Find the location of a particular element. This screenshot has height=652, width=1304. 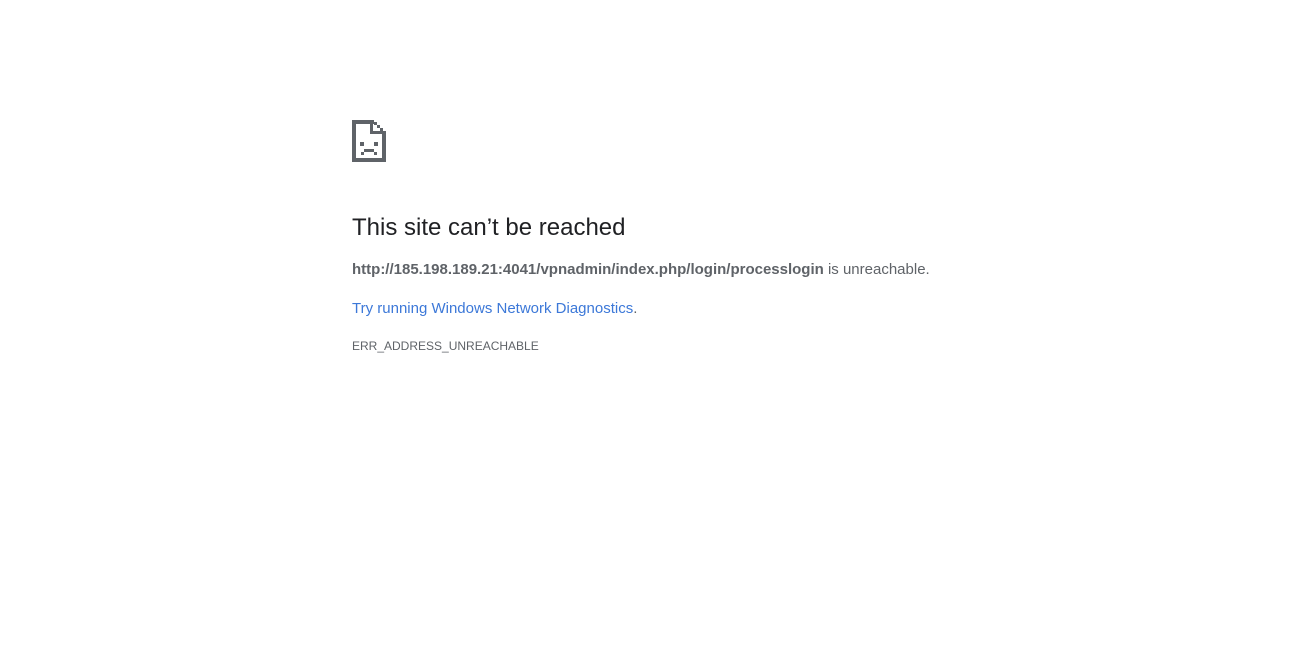

suggestion-suffix: . is located at coordinates (635, 308).